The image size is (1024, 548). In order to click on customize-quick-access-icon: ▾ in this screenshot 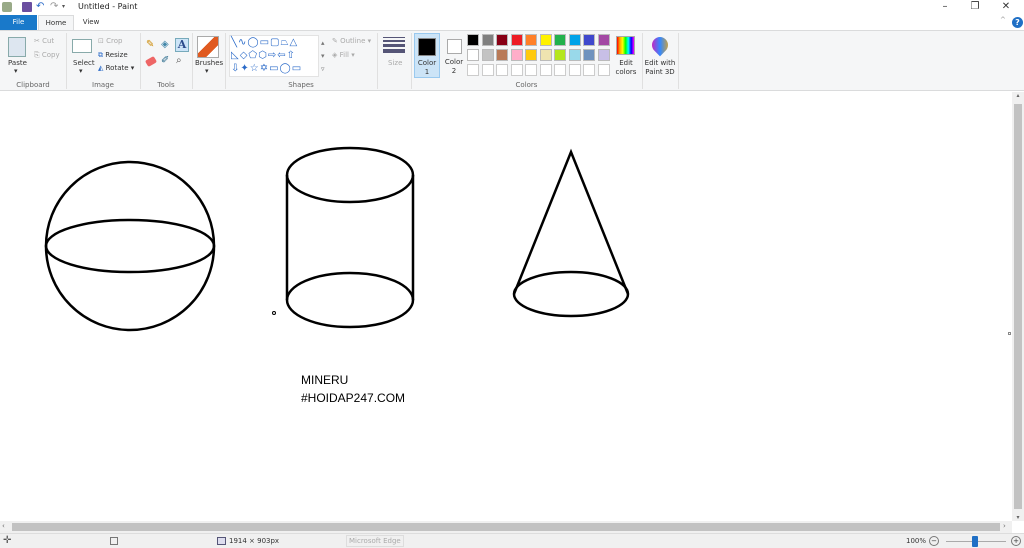, I will do `click(67, 7)`.